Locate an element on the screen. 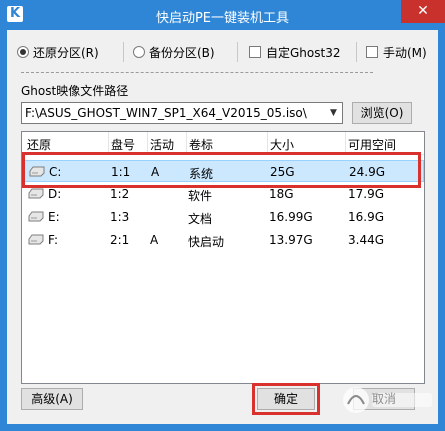 The width and height of the screenshot is (445, 431). advanced-button: 高级(A) is located at coordinates (52, 399).